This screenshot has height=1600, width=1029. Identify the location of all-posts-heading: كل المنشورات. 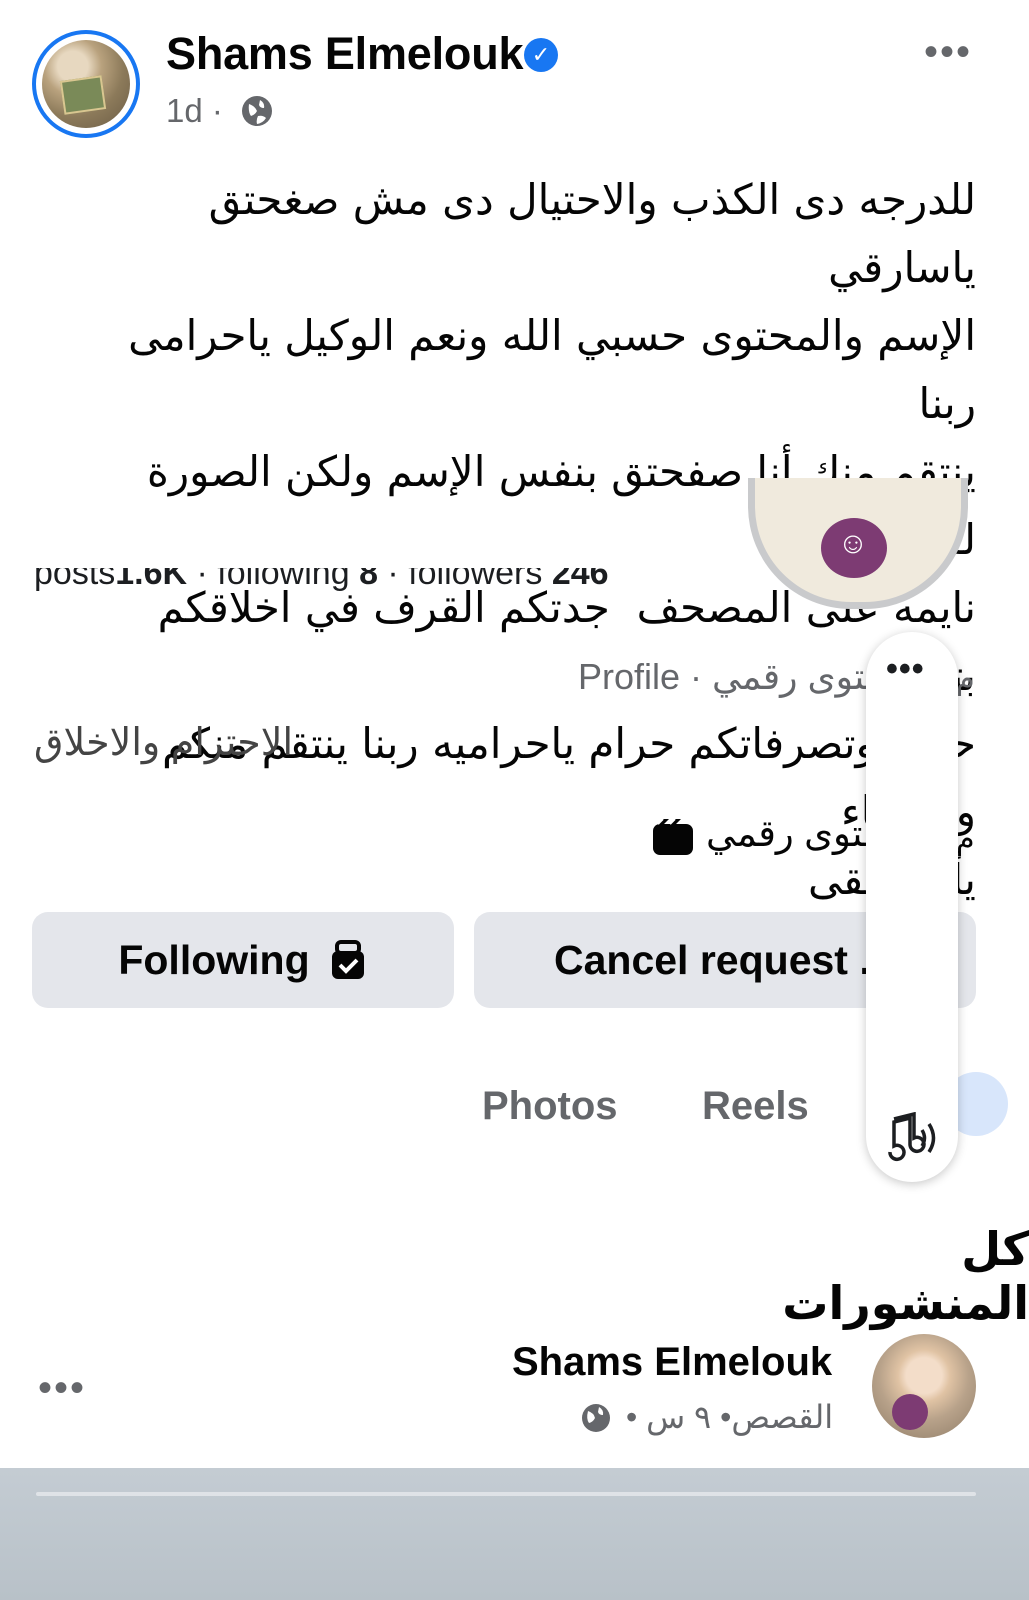
(905, 1276).